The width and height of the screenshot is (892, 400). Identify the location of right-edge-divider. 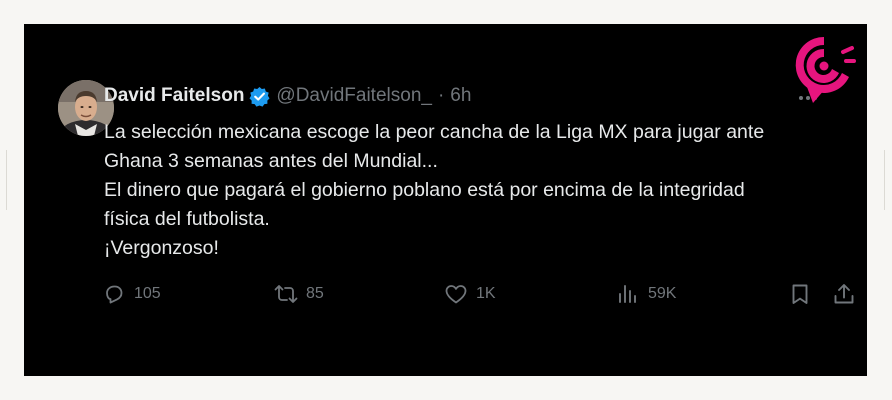
(884, 180).